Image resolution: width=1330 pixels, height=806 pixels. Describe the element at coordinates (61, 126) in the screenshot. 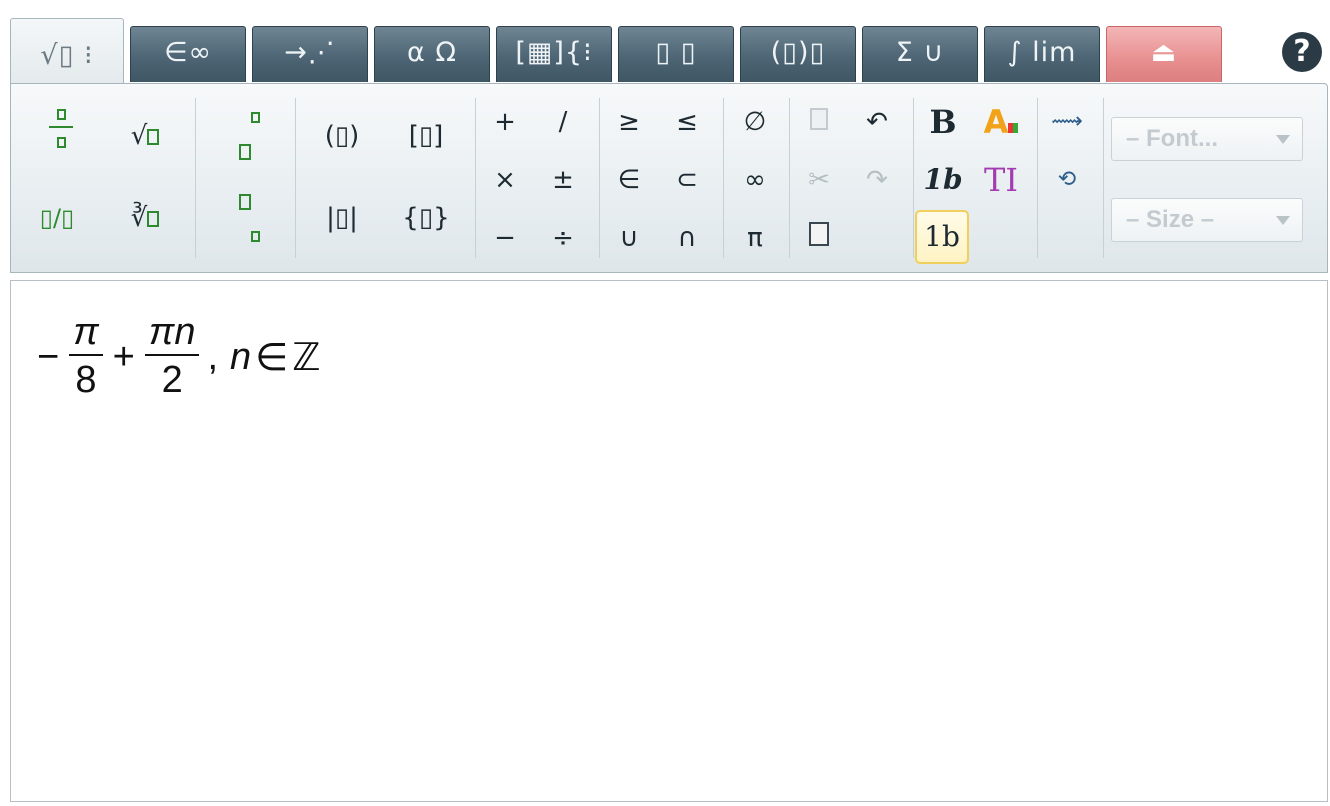

I see `fraction-icon` at that location.